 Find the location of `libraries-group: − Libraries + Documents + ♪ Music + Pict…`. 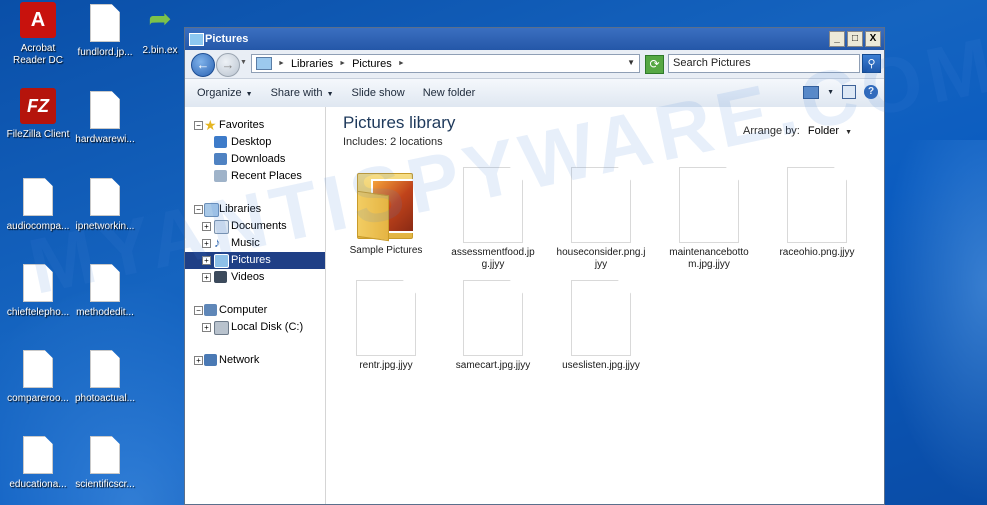

libraries-group: − Libraries + Documents + ♪ Music + Pict… is located at coordinates (255, 243).